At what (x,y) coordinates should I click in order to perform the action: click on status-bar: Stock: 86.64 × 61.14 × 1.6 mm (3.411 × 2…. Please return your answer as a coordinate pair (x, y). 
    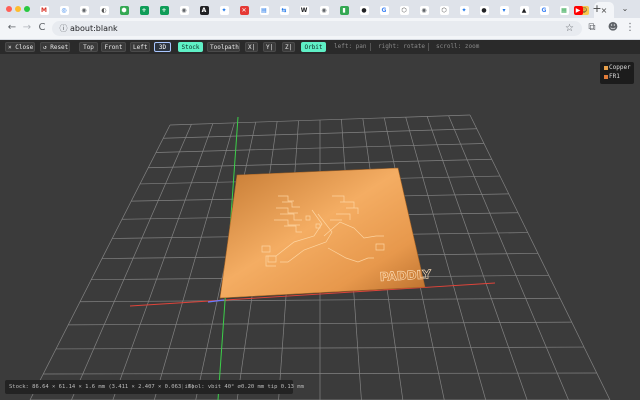
    Looking at the image, I should click on (154, 387).